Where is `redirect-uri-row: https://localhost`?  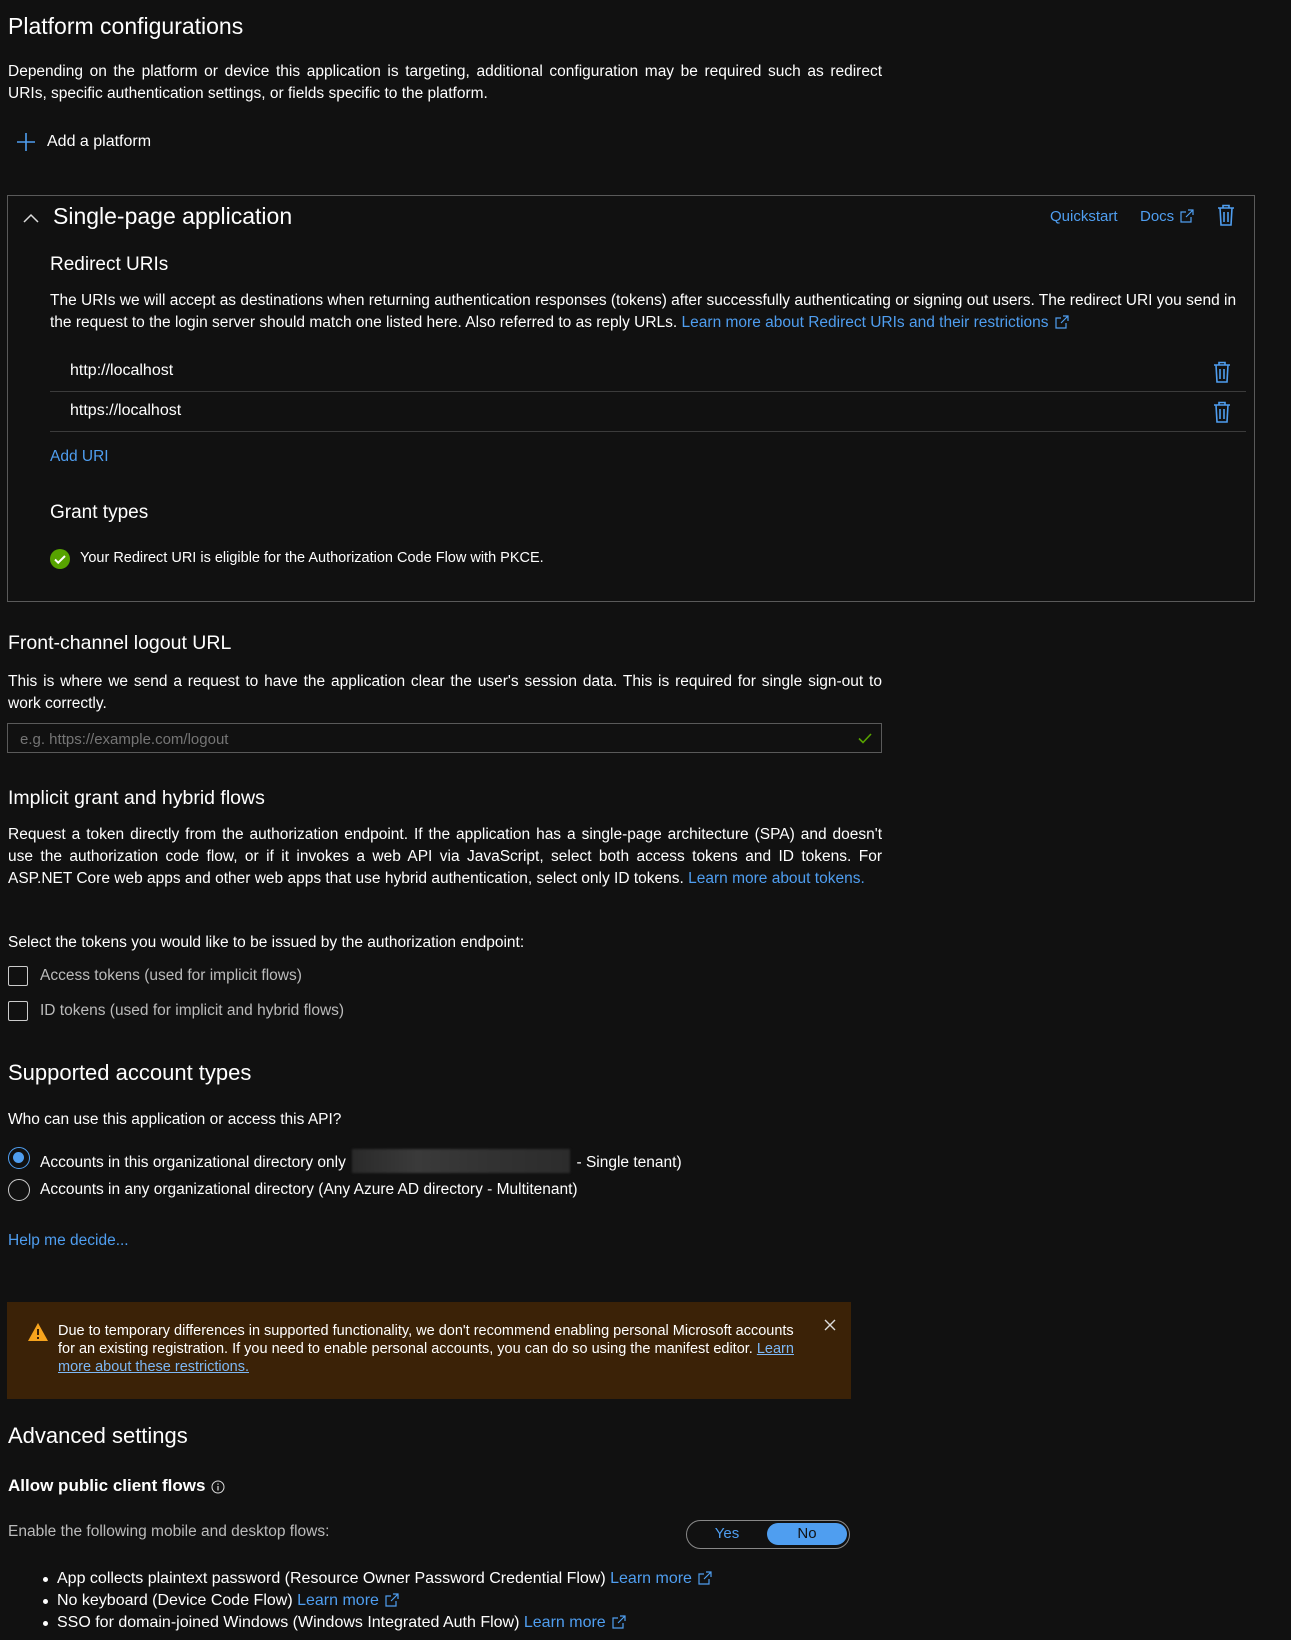
redirect-uri-row: https://localhost is located at coordinates (648, 412).